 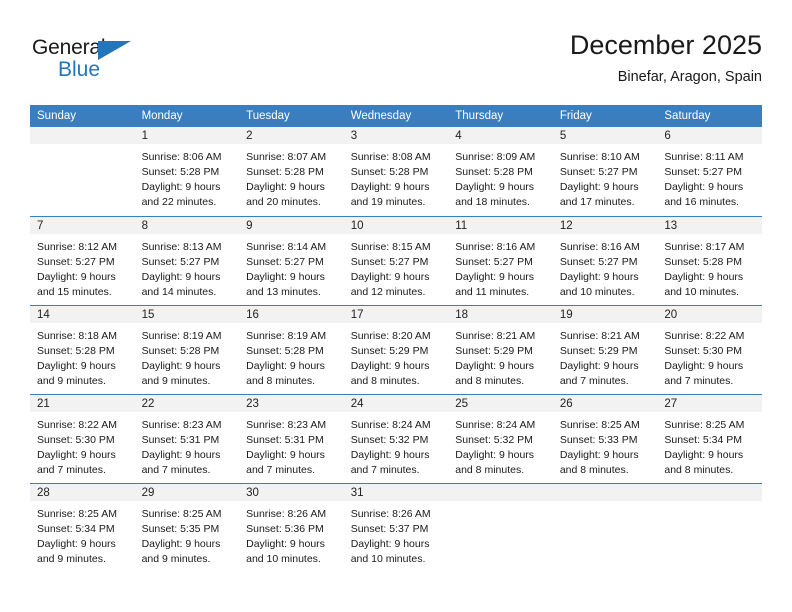 I want to click on sunrise-text: Sunrise: 8:17 AM, so click(x=704, y=246).